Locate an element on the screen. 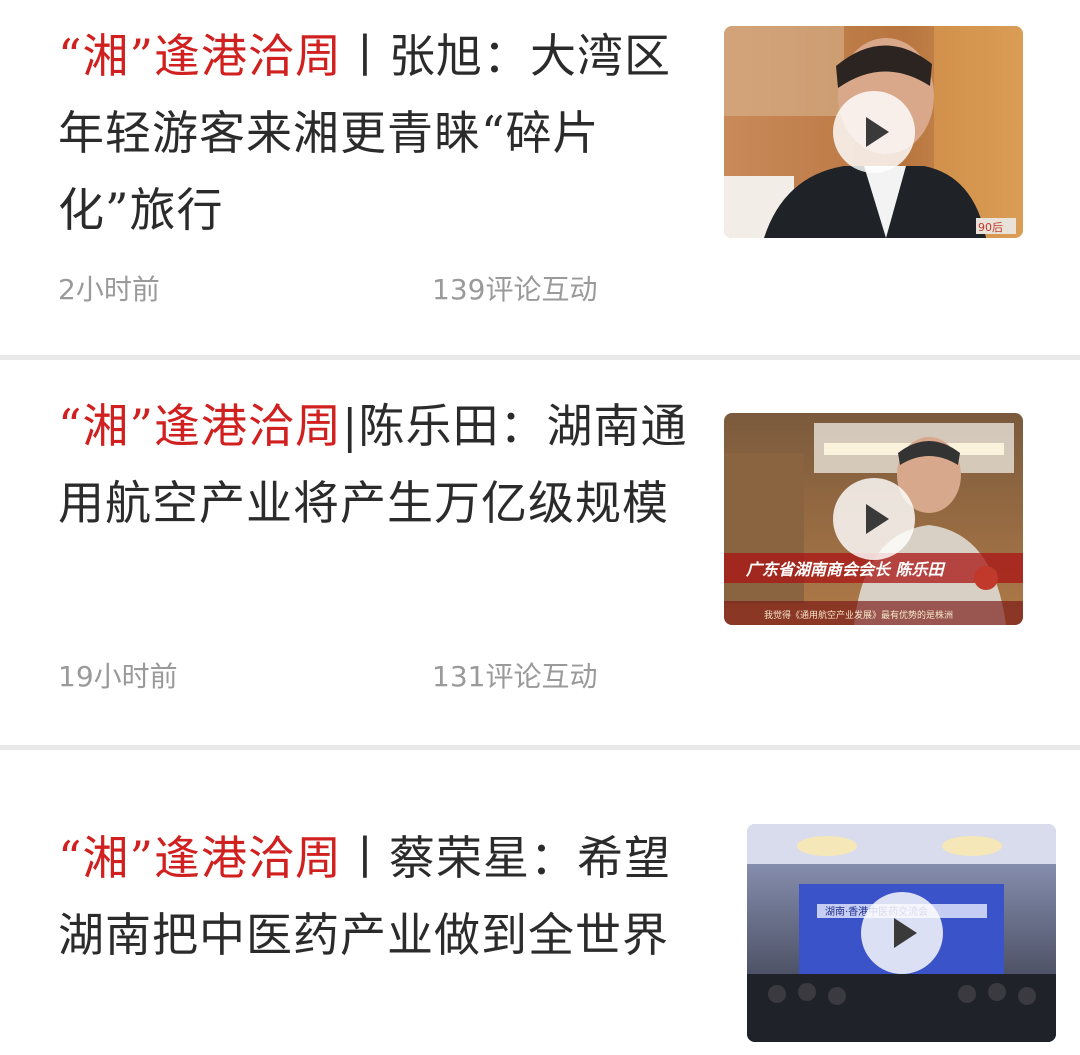 The height and width of the screenshot is (1055, 1080). news-title: “湘”逢港洽周|陈乐田：湖南通用航空产业将产生万亿级规模 is located at coordinates (373, 465).